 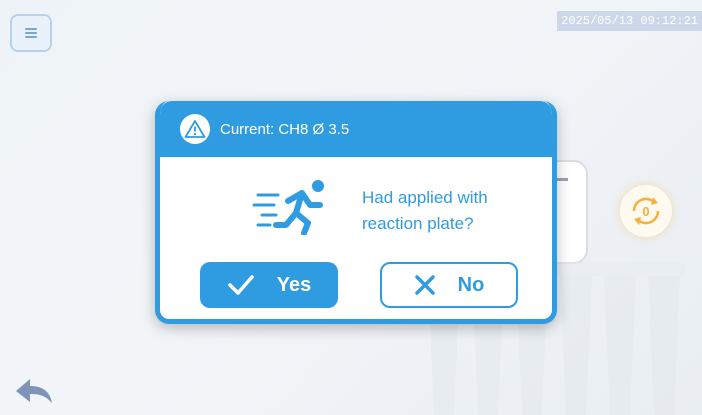 I want to click on message-line-1: Had applied with, so click(x=425, y=197).